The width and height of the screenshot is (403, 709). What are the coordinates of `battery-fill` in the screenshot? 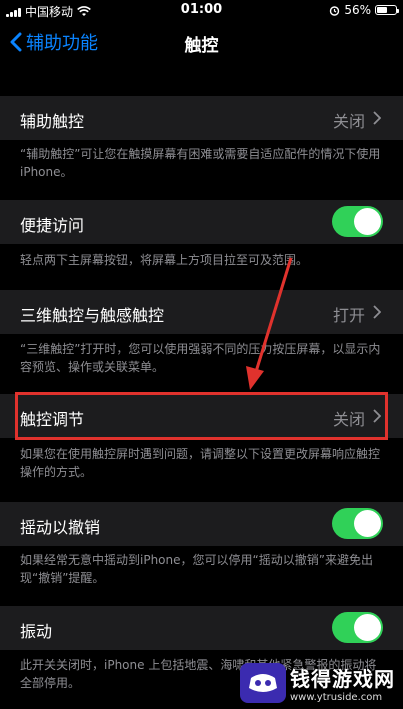 It's located at (382, 10).